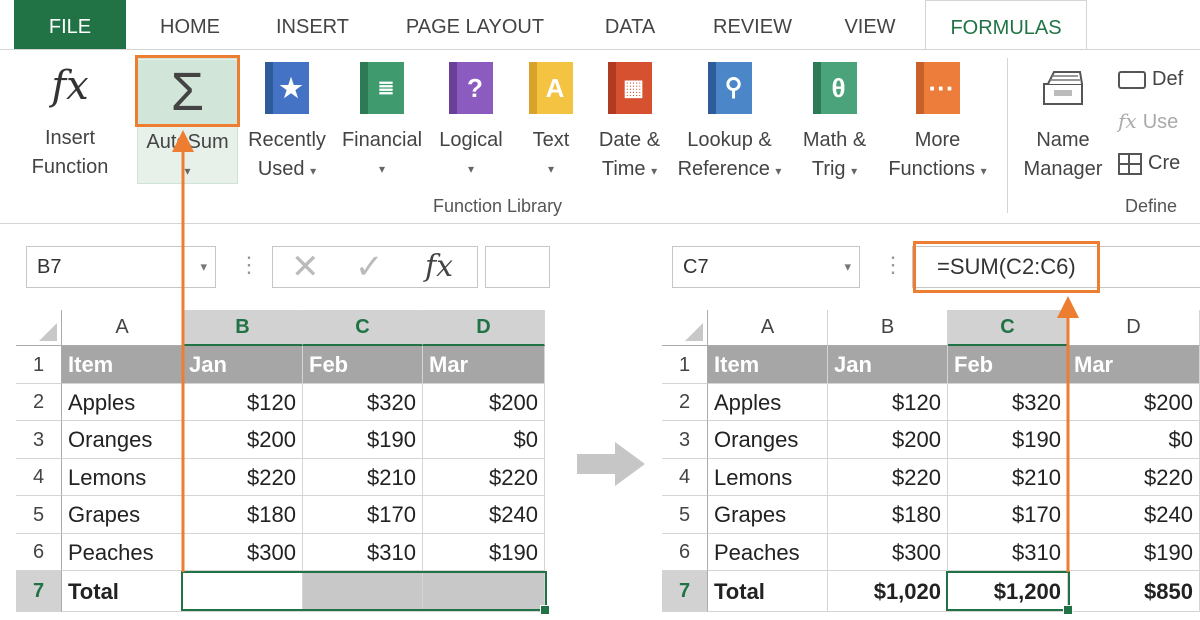 This screenshot has width=1200, height=620. Describe the element at coordinates (1068, 307) in the screenshot. I see `formula-arrowhead` at that location.